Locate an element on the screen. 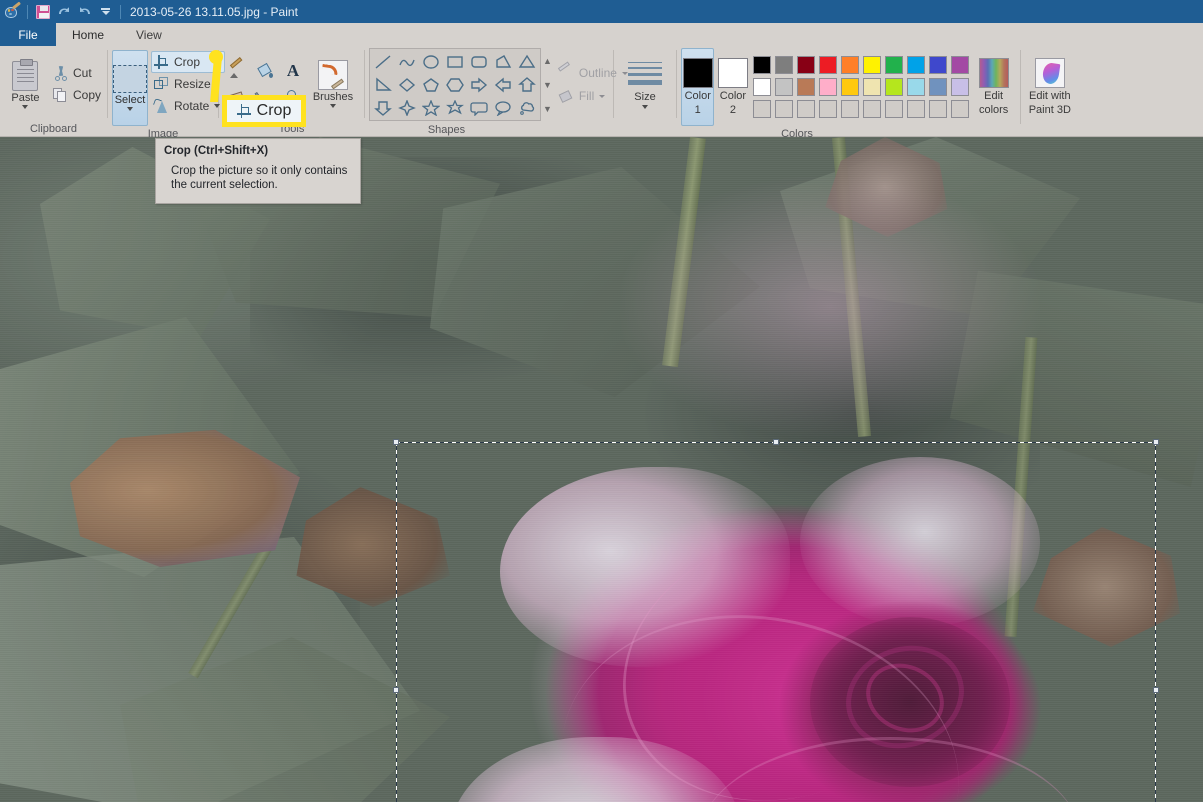 Image resolution: width=1203 pixels, height=802 pixels. crop-button: Crop is located at coordinates (188, 62).